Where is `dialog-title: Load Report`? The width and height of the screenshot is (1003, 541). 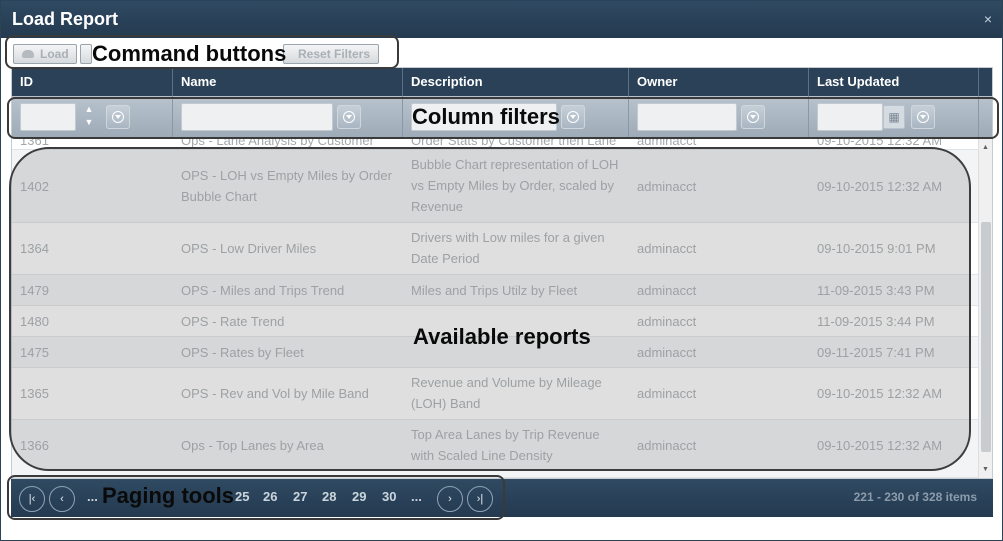 dialog-title: Load Report is located at coordinates (65, 19).